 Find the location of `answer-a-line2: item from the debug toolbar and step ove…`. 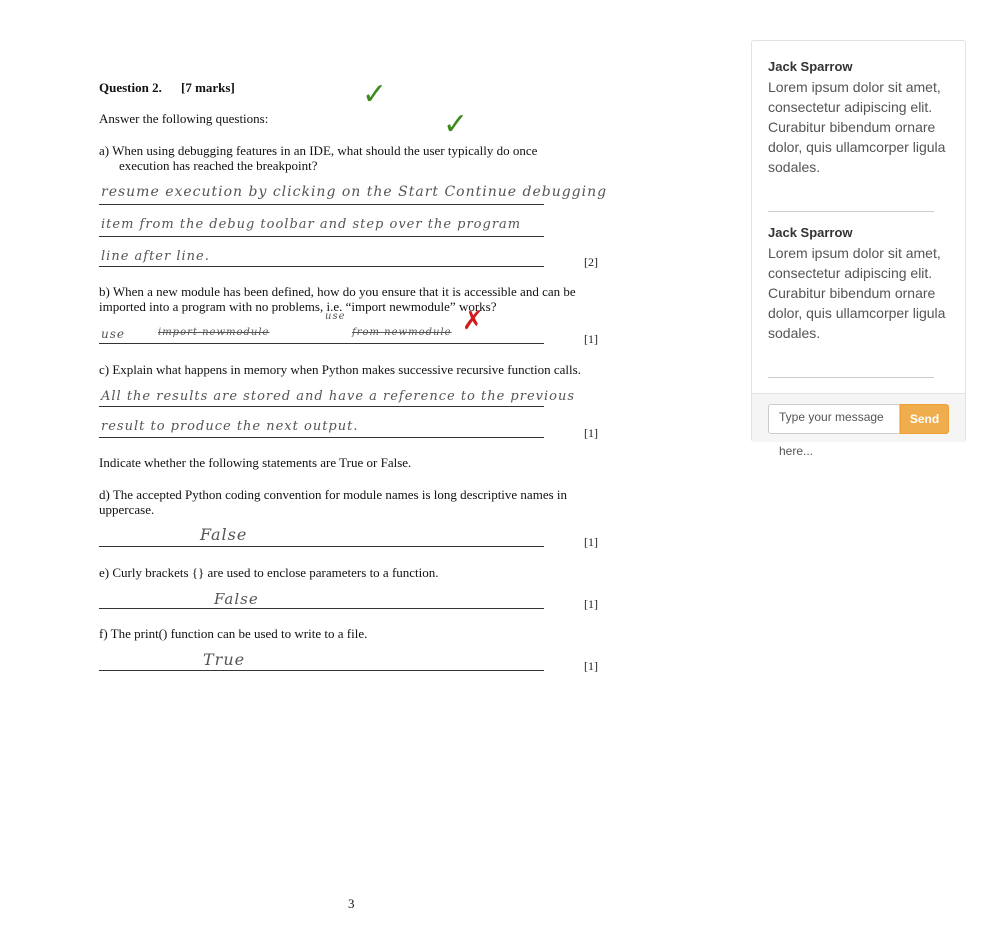

answer-a-line2: item from the debug toolbar and step ove… is located at coordinates (311, 224).